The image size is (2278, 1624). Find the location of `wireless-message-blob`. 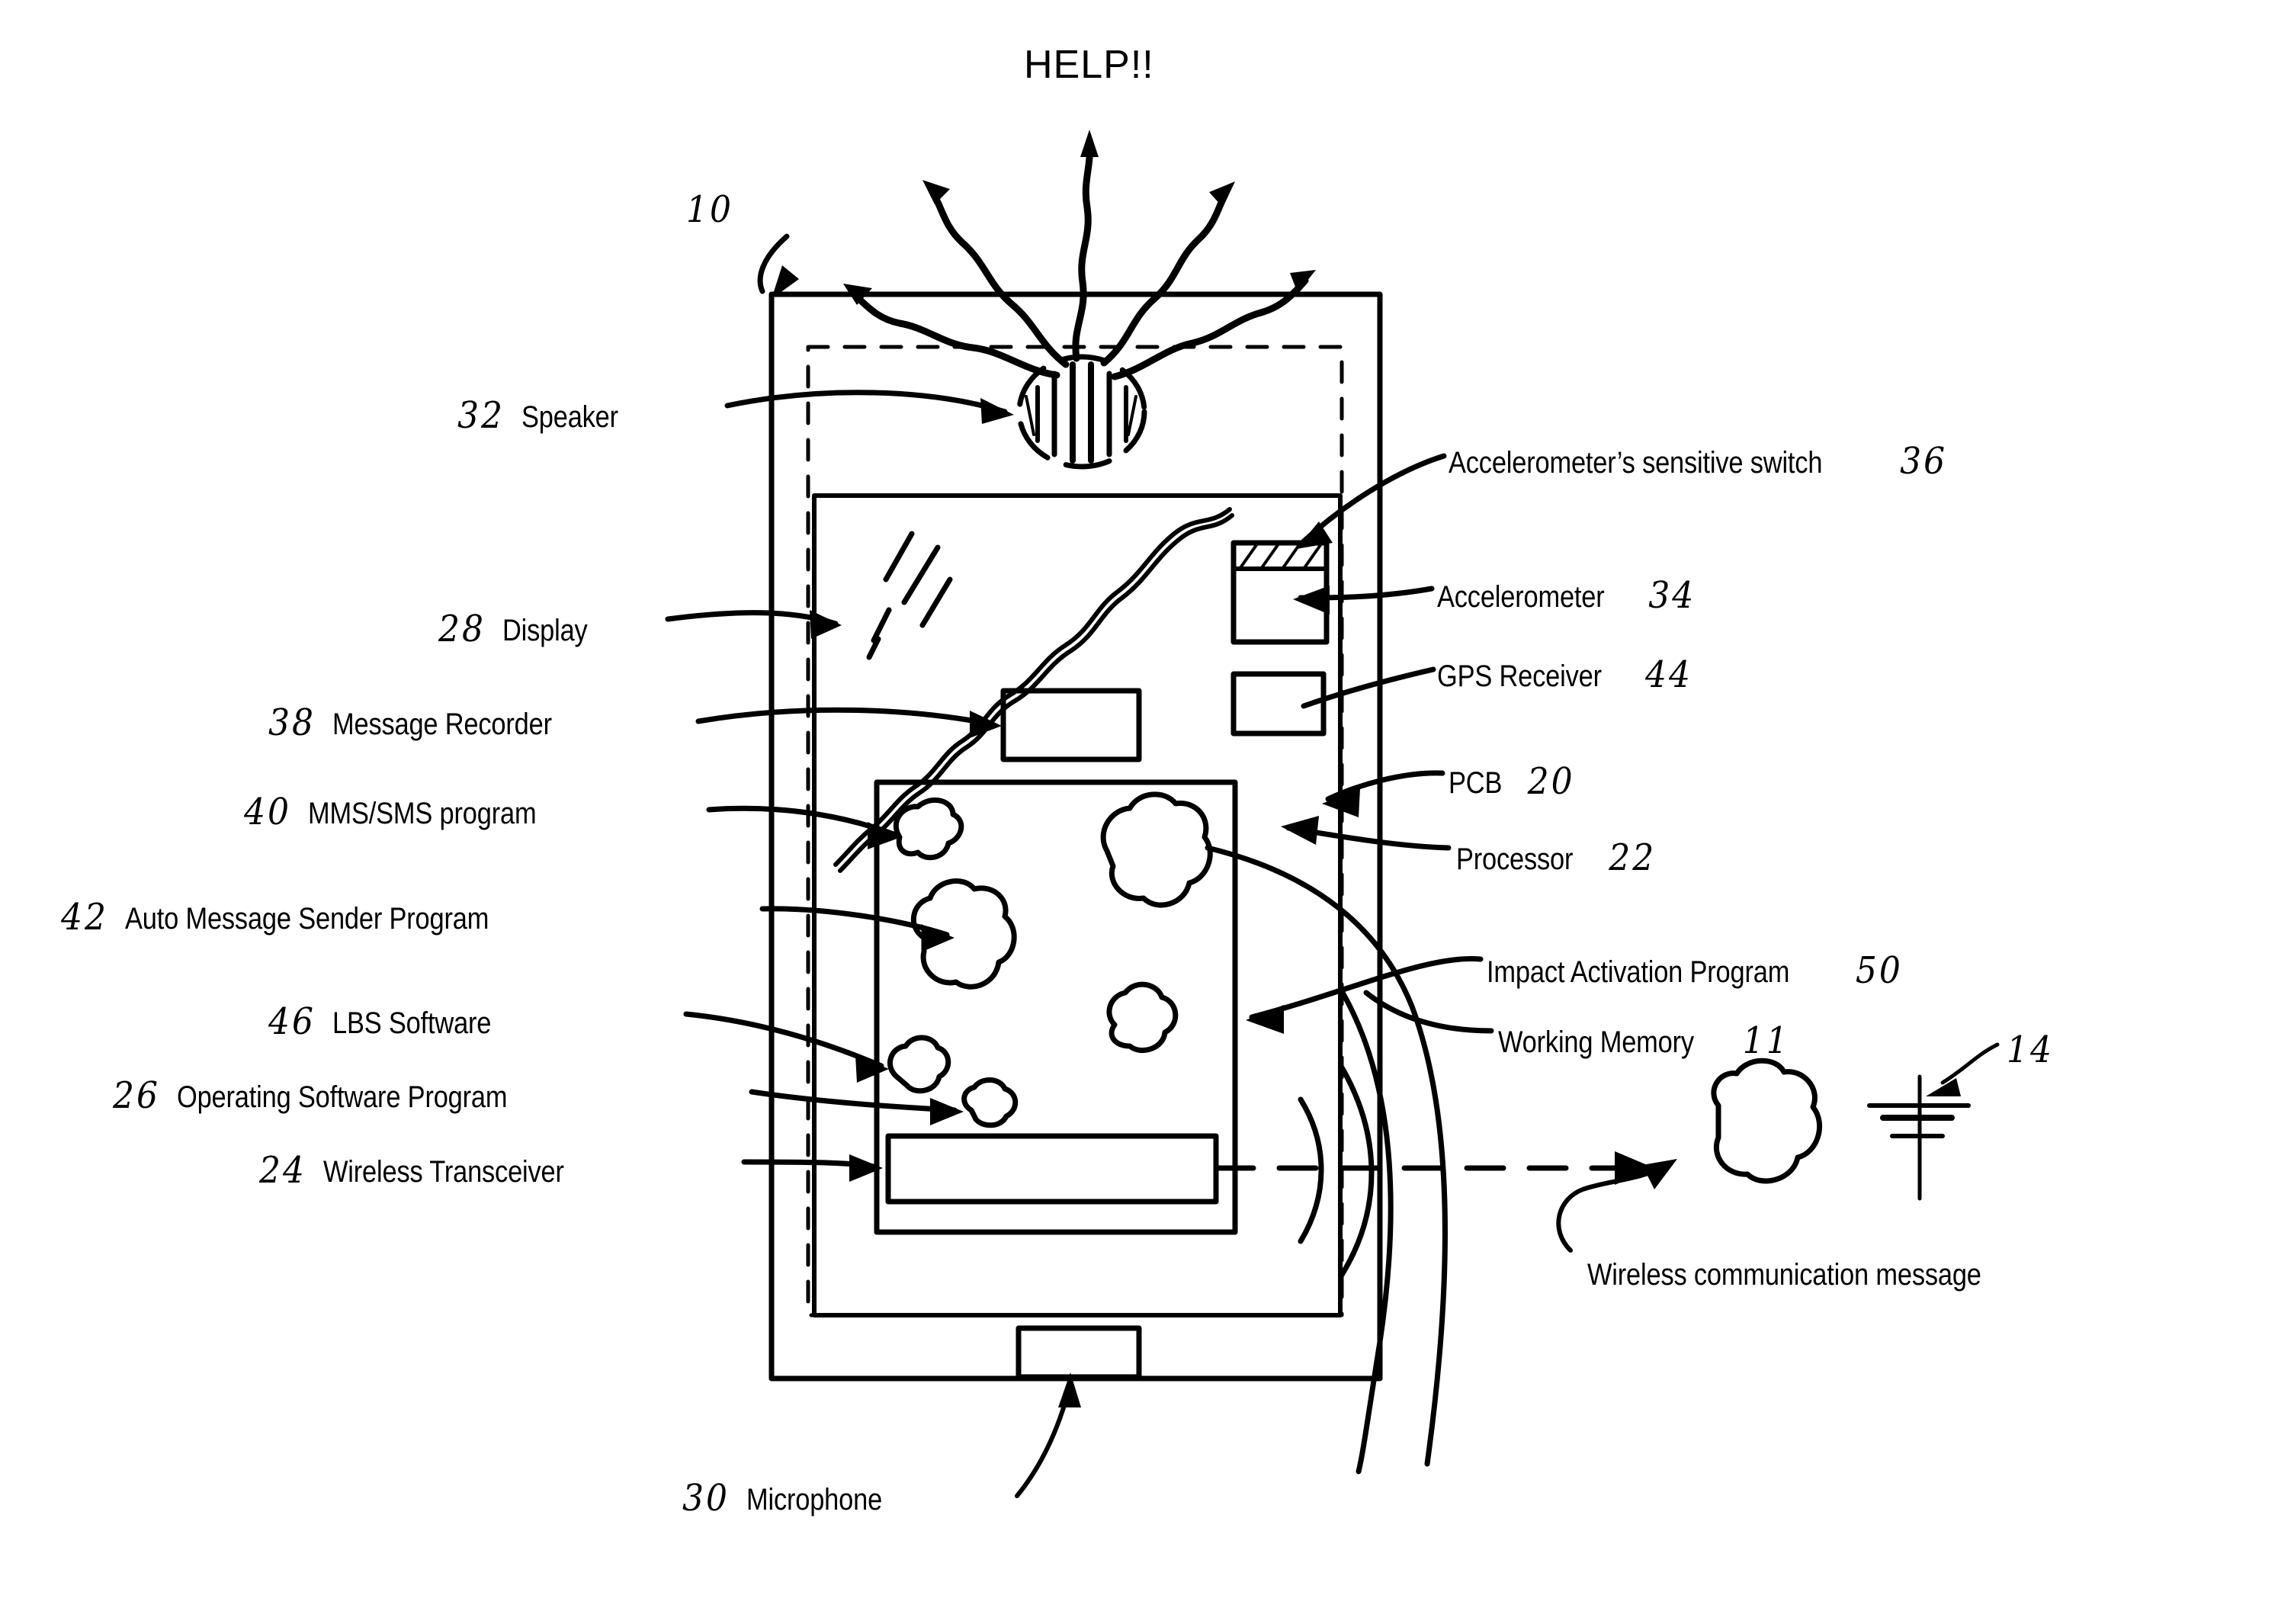

wireless-message-blob is located at coordinates (1767, 1121).